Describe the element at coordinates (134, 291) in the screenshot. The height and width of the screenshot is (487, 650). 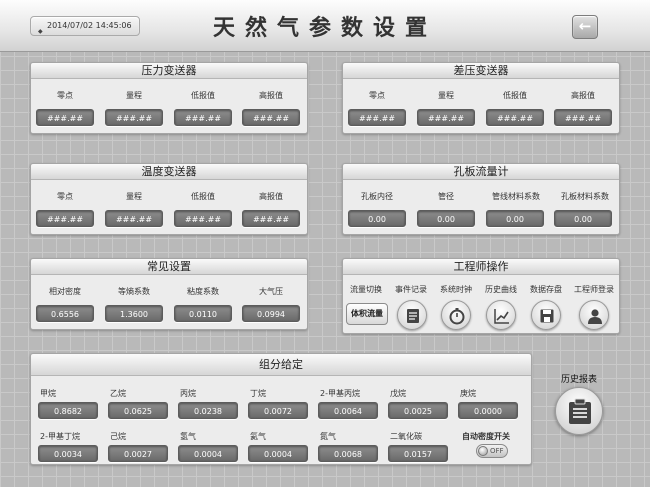
I see `isentropic-coef-label: 等熵系数` at that location.